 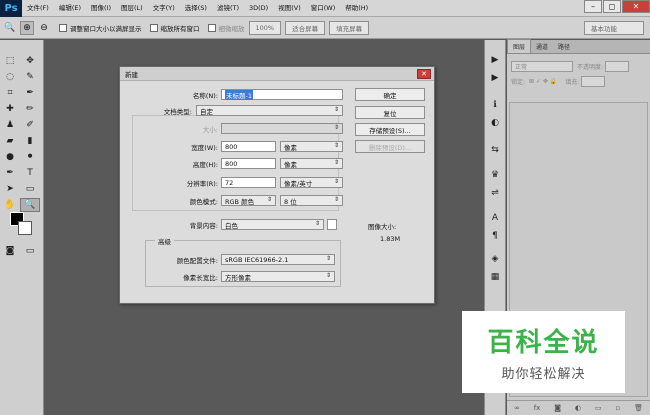 I want to click on menu-type: 文字(Y), so click(x=164, y=8).